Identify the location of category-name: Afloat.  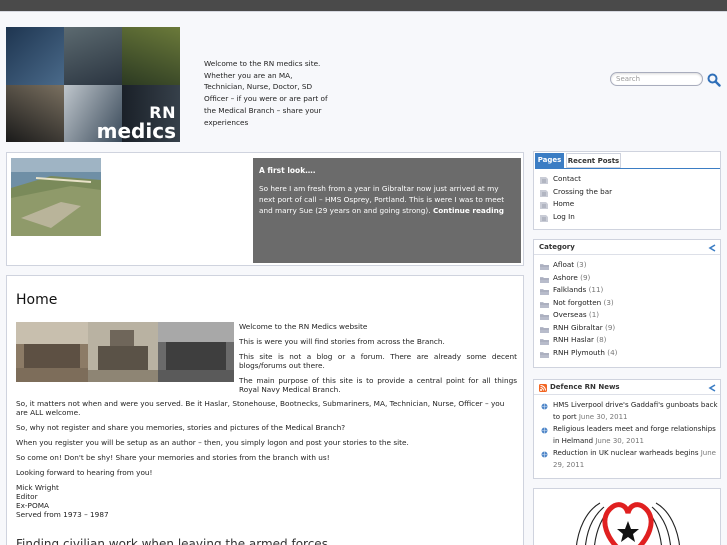
(564, 264).